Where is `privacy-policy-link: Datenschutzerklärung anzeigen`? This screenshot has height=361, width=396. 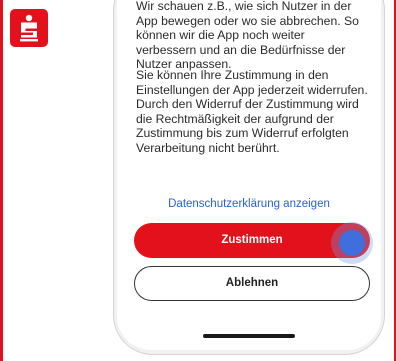
privacy-policy-link: Datenschutzerklärung anzeigen is located at coordinates (249, 204).